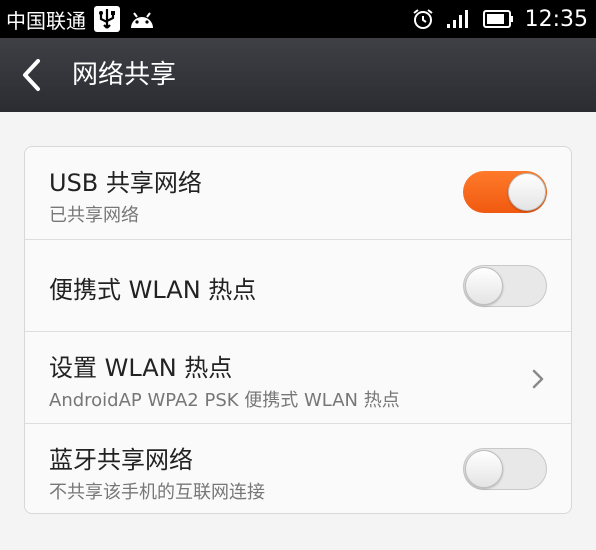 This screenshot has height=550, width=596. I want to click on alarm-icon, so click(423, 19).